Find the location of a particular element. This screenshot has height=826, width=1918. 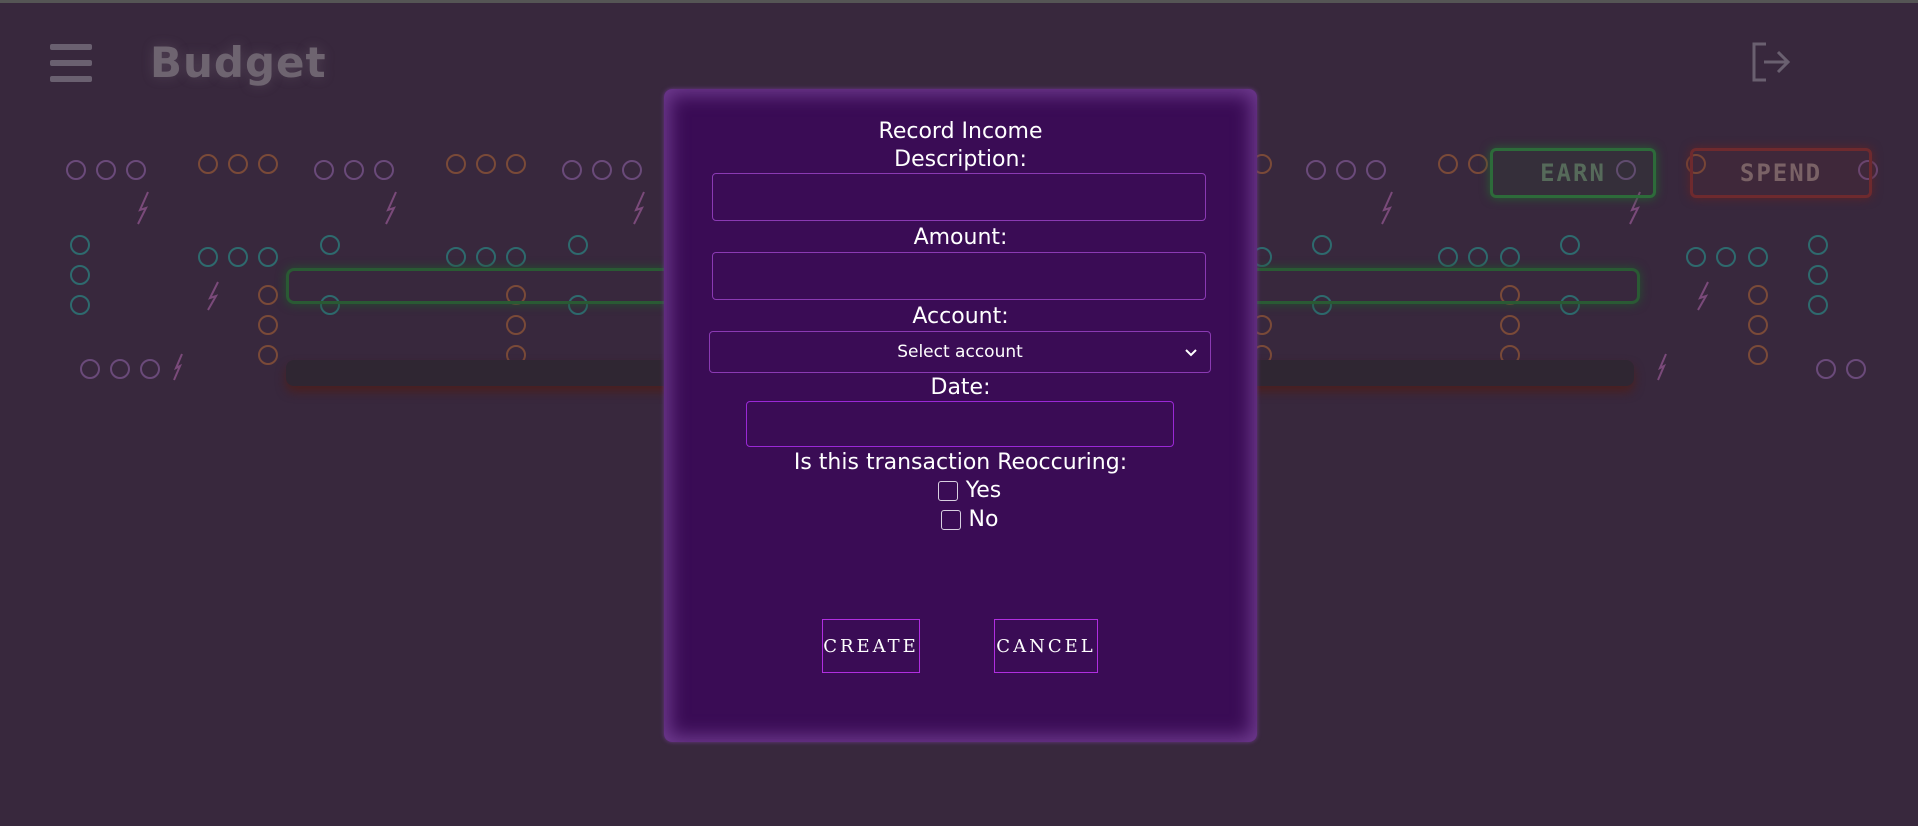

reoccurring-label: Is this transaction Reoccuring: is located at coordinates (960, 462).